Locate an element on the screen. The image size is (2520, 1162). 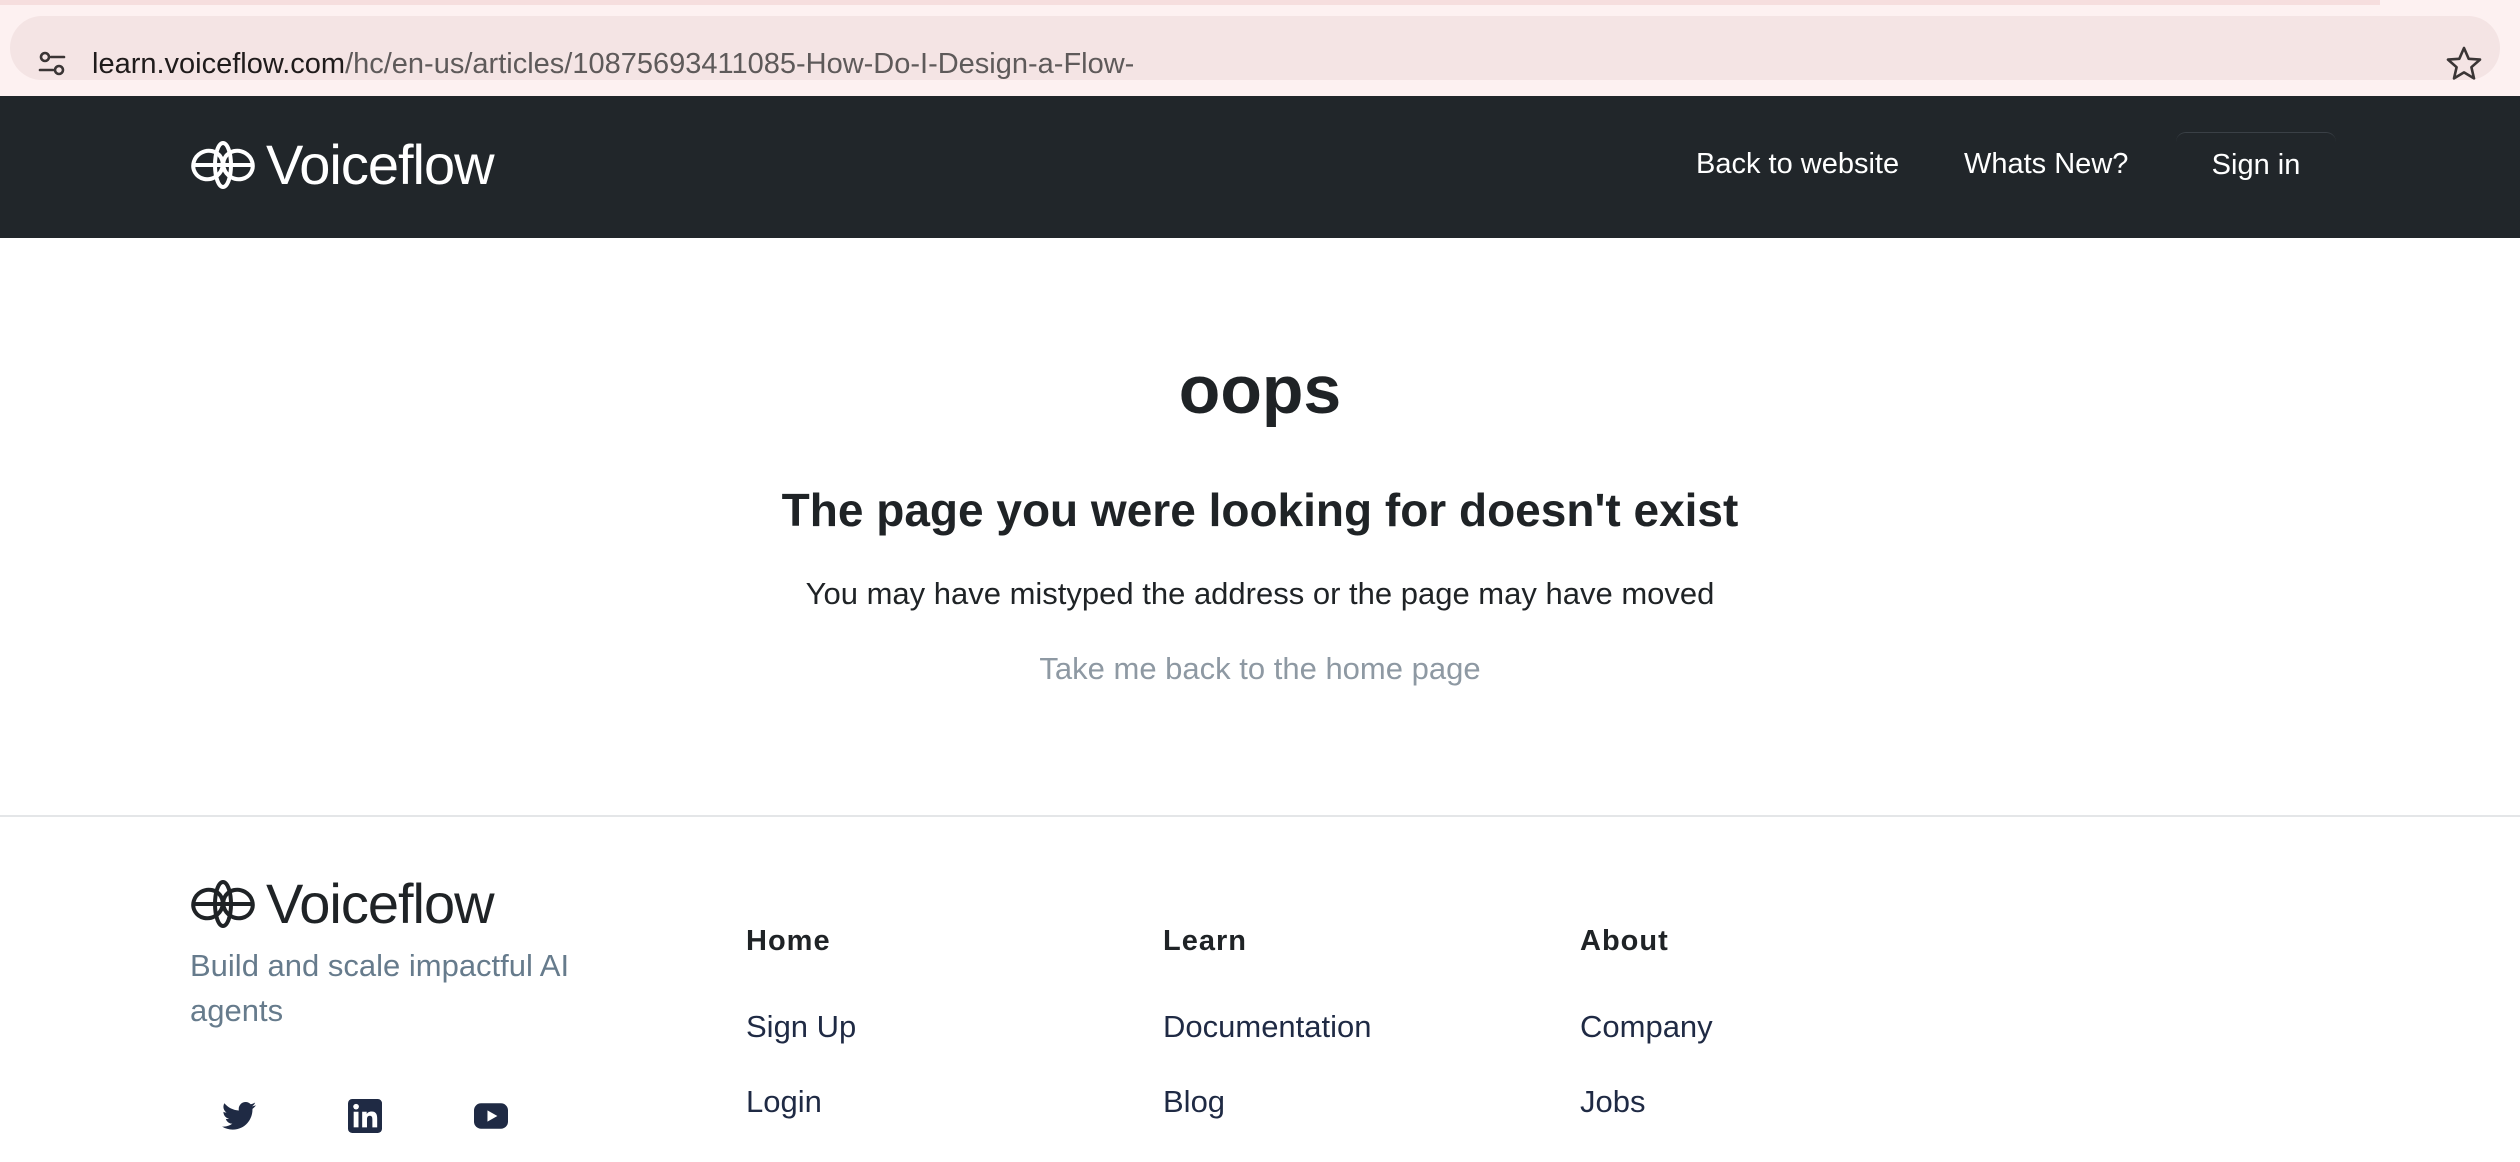
youtube-icon is located at coordinates (491, 1116).